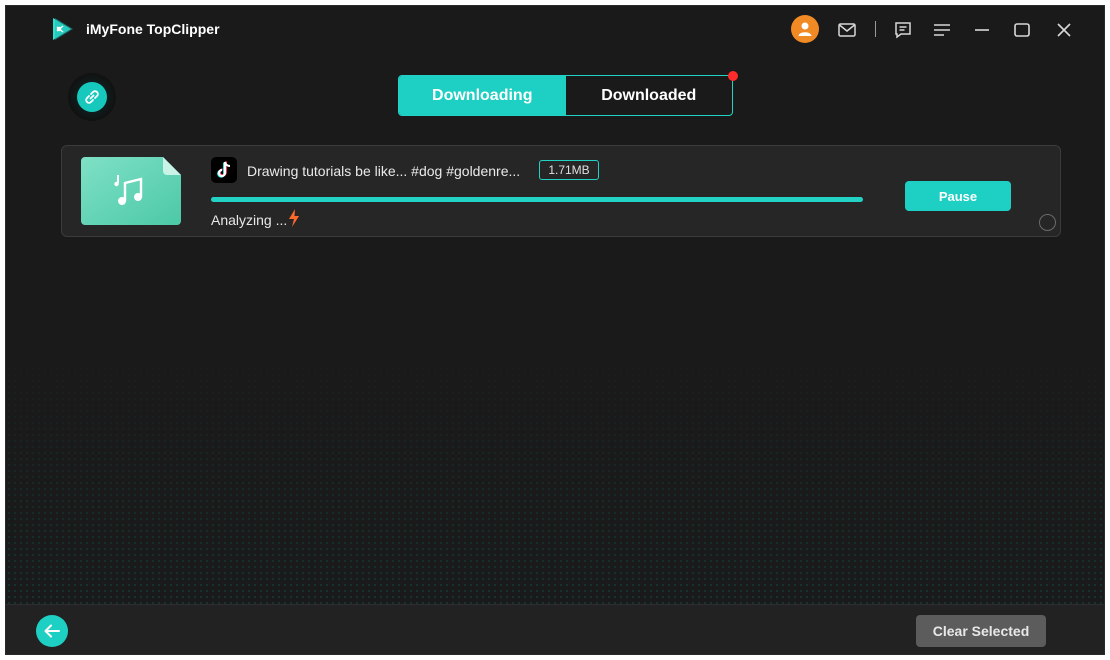 This screenshot has width=1110, height=660. What do you see at coordinates (482, 95) in the screenshot?
I see `tab-downloading: Downloading` at bounding box center [482, 95].